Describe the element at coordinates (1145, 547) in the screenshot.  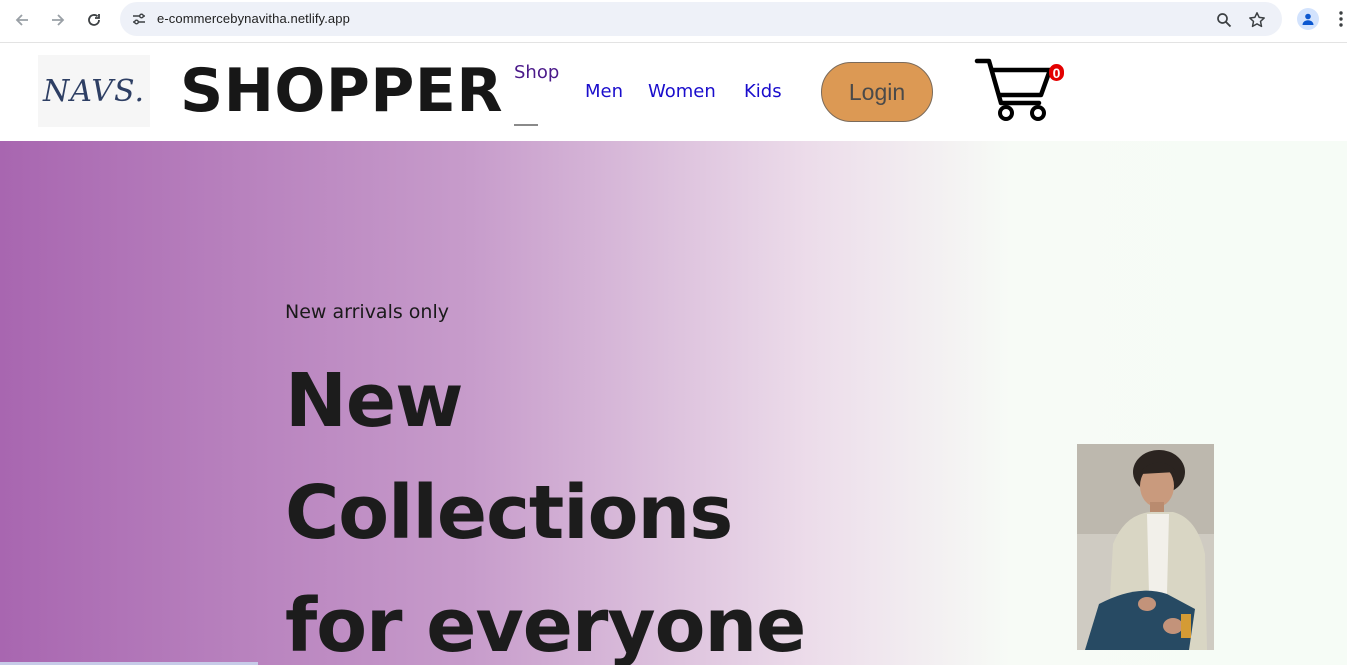
I see `hero-model-photo` at that location.